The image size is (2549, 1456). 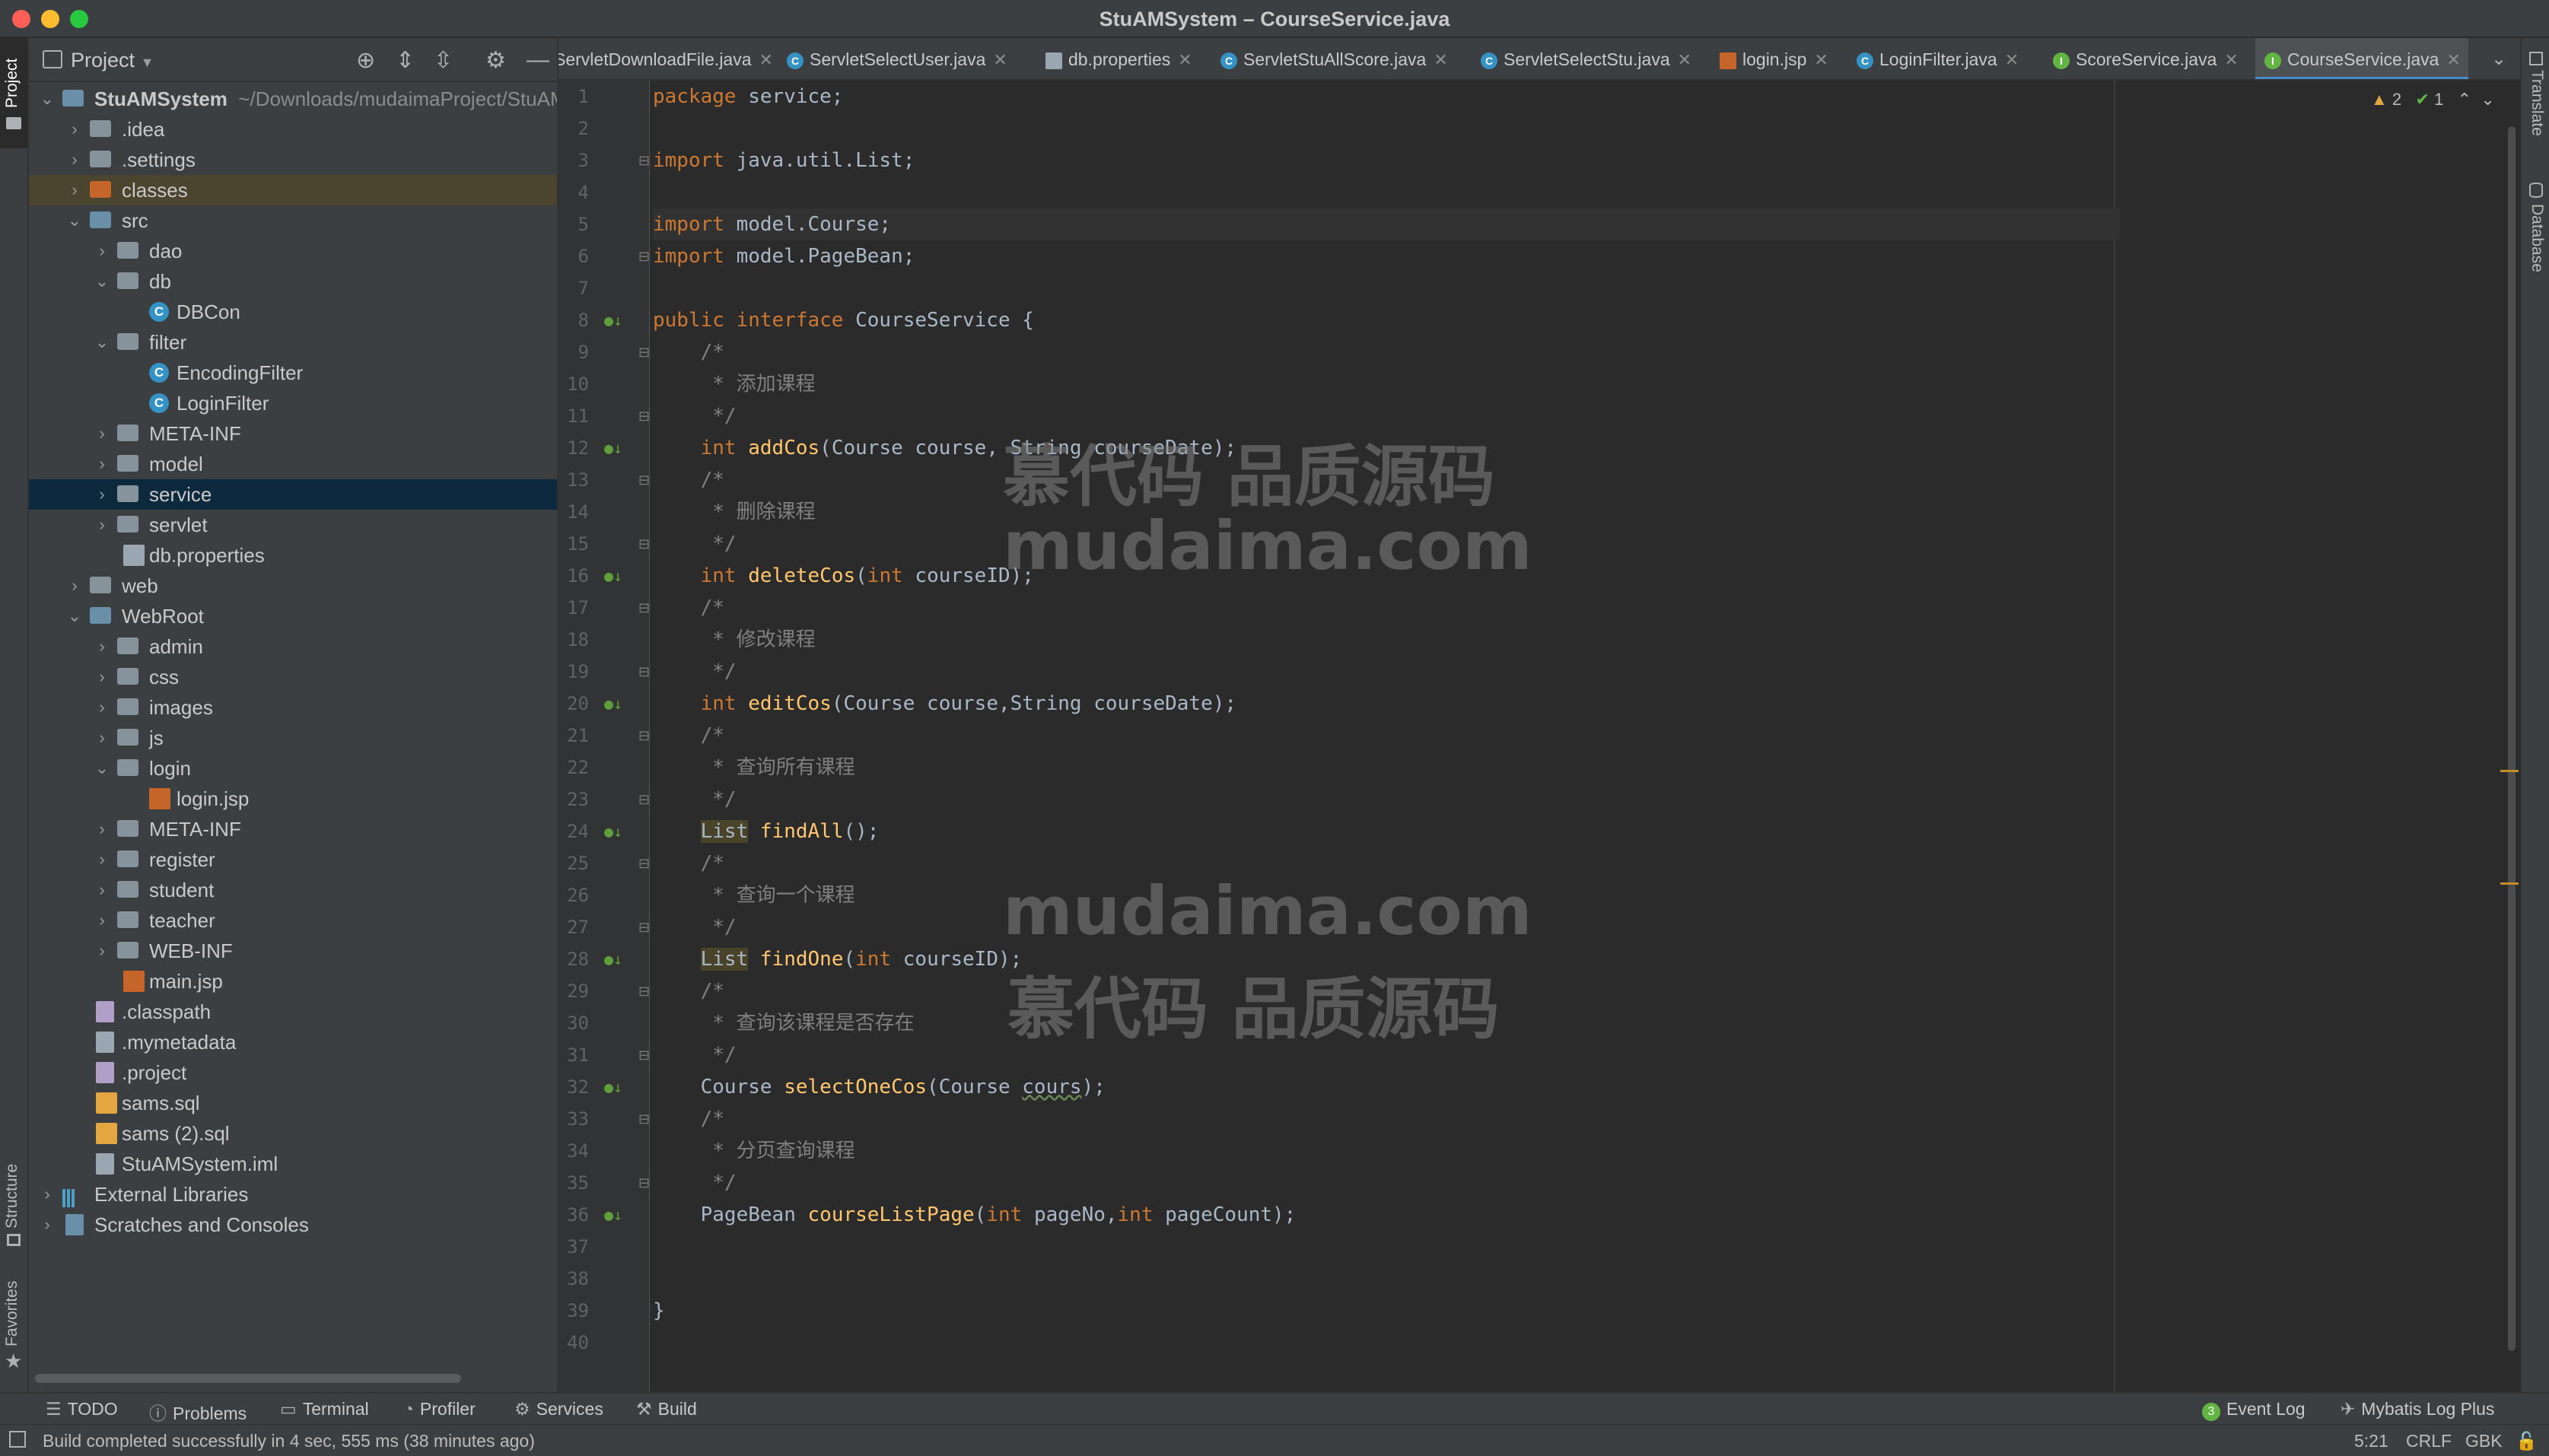 What do you see at coordinates (666, 1409) in the screenshot?
I see `build-tool-button: ⚒ Build` at bounding box center [666, 1409].